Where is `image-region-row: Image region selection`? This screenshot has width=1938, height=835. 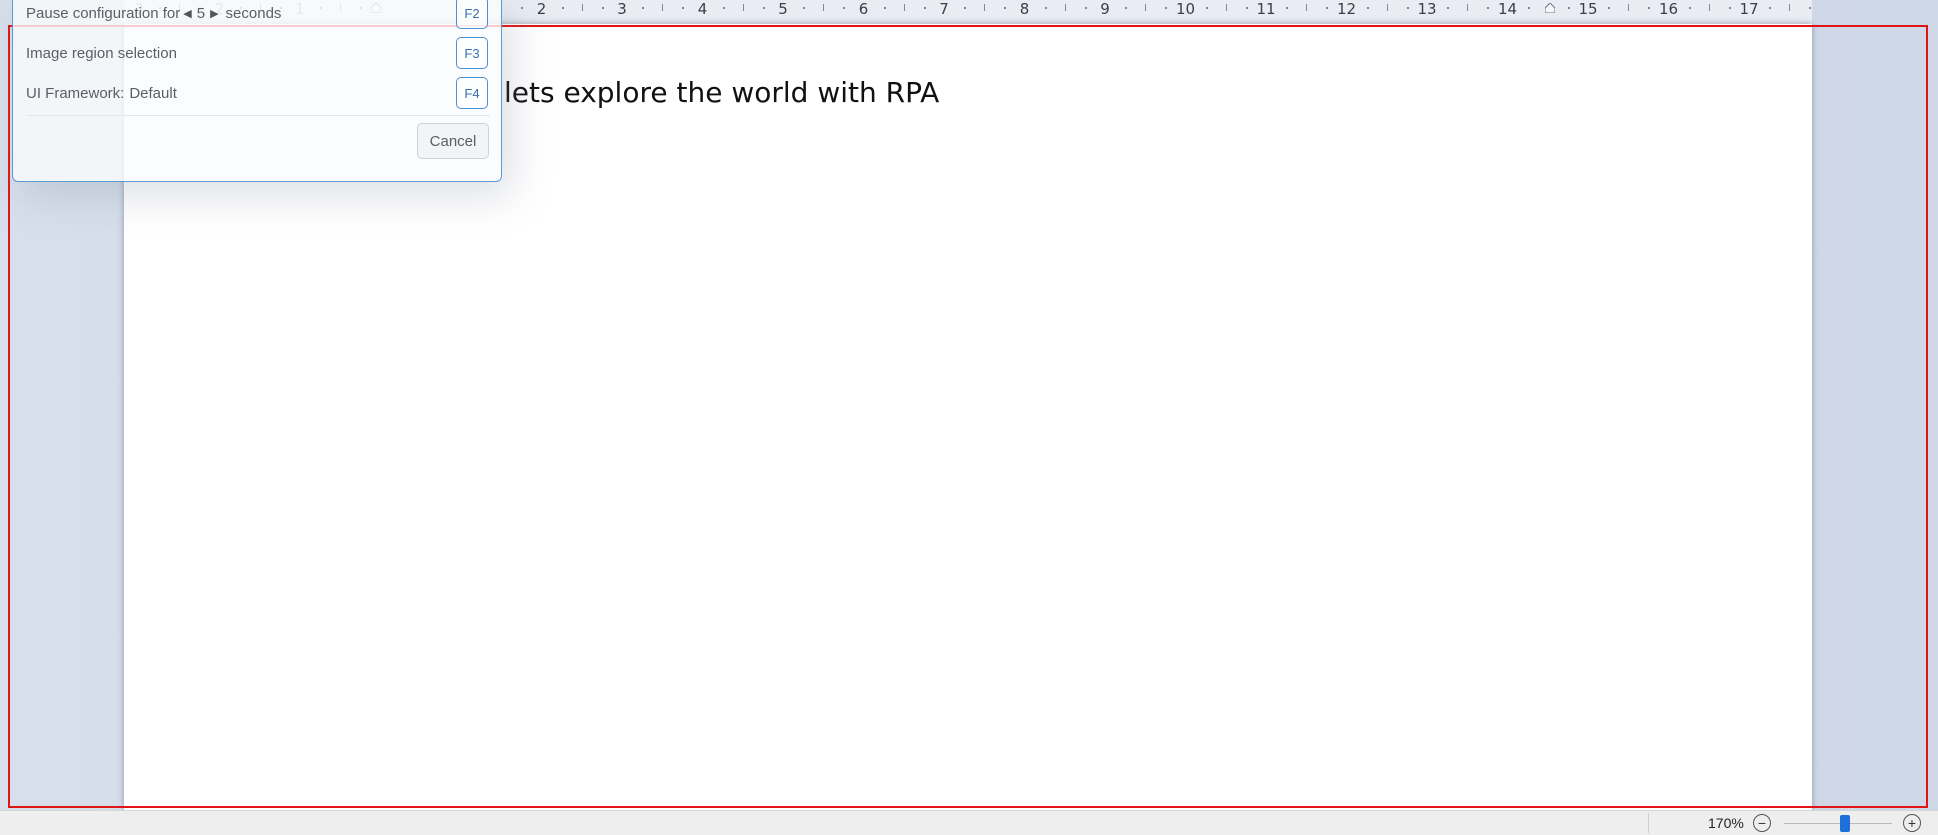 image-region-row: Image region selection is located at coordinates (101, 53).